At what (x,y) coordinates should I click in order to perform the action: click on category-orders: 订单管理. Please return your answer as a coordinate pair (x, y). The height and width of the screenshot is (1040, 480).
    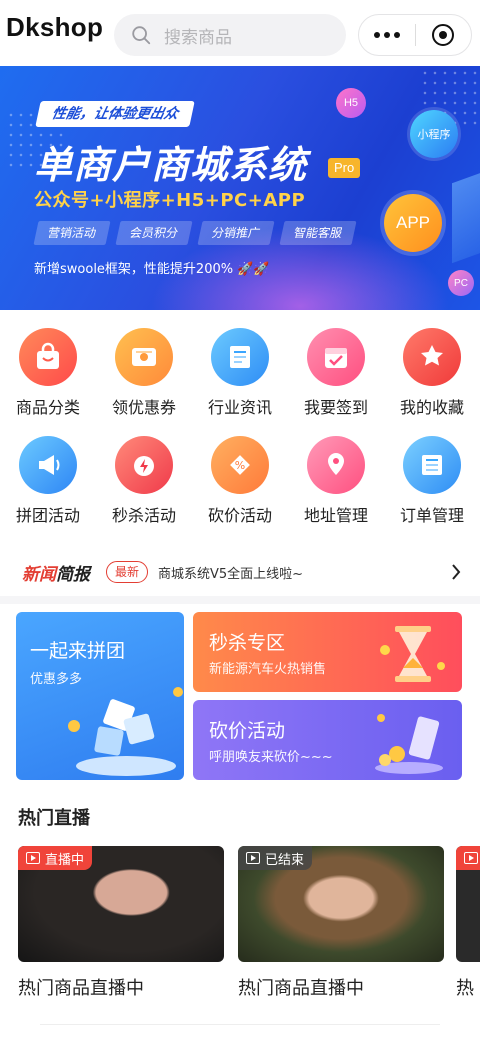
    Looking at the image, I should click on (432, 481).